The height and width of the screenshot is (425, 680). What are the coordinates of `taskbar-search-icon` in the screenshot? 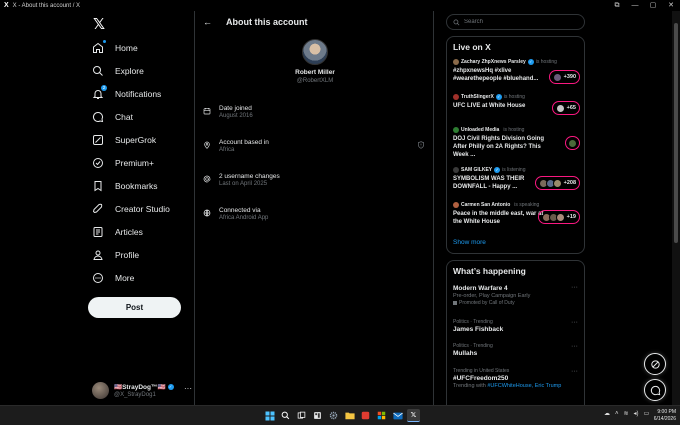 It's located at (285, 415).